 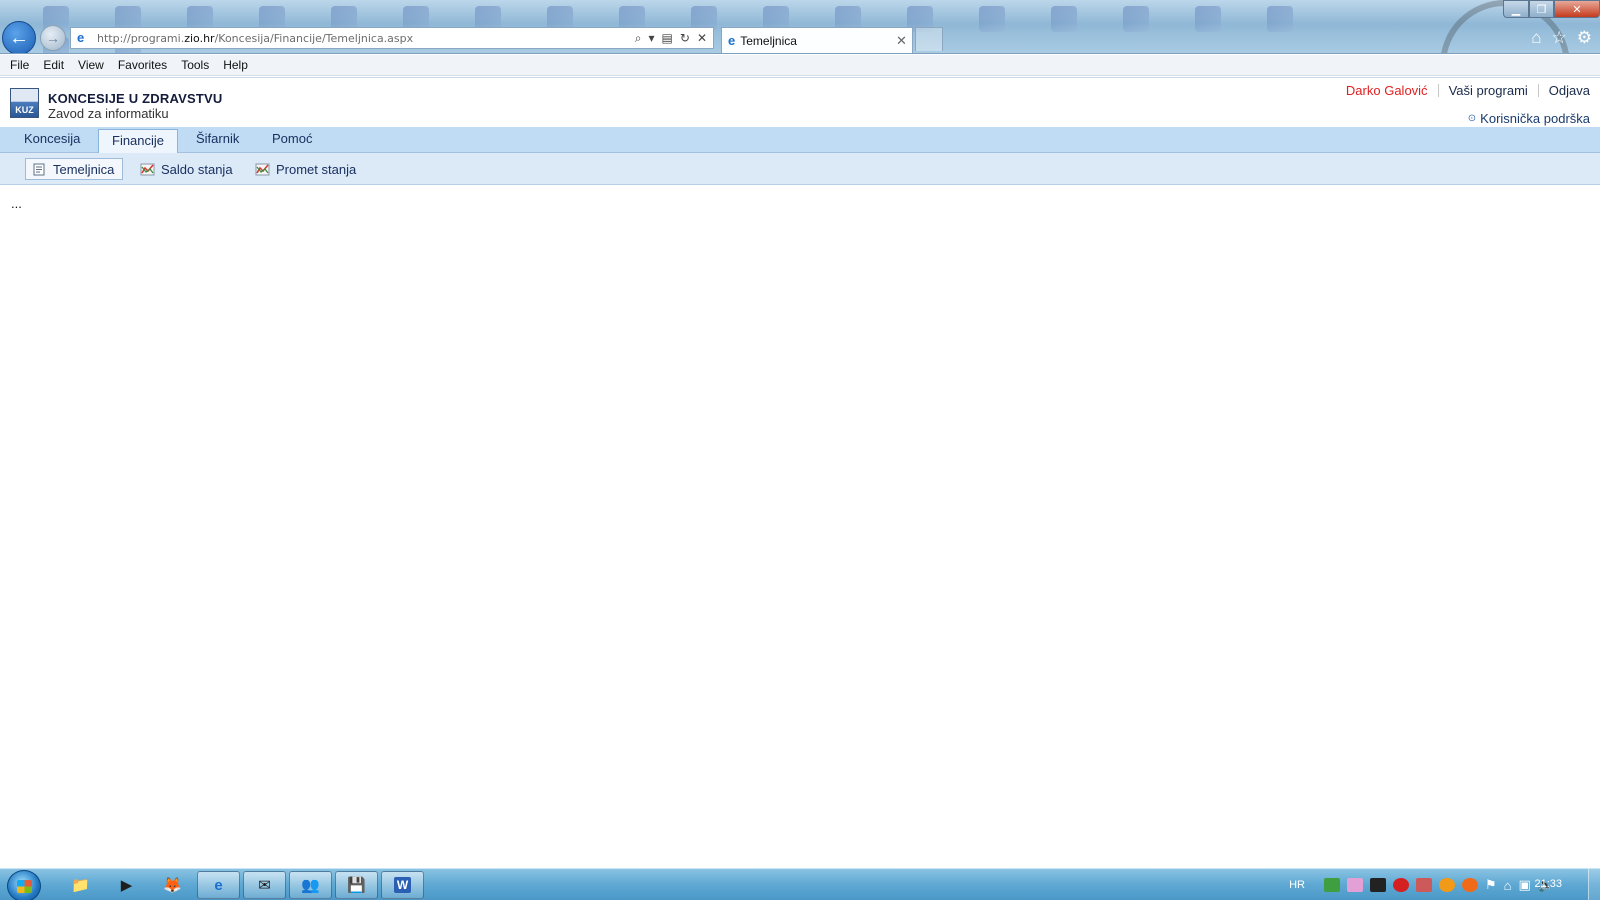 I want to click on app-title: KONCESIJE U ZDRAVSTVU, so click(x=135, y=98).